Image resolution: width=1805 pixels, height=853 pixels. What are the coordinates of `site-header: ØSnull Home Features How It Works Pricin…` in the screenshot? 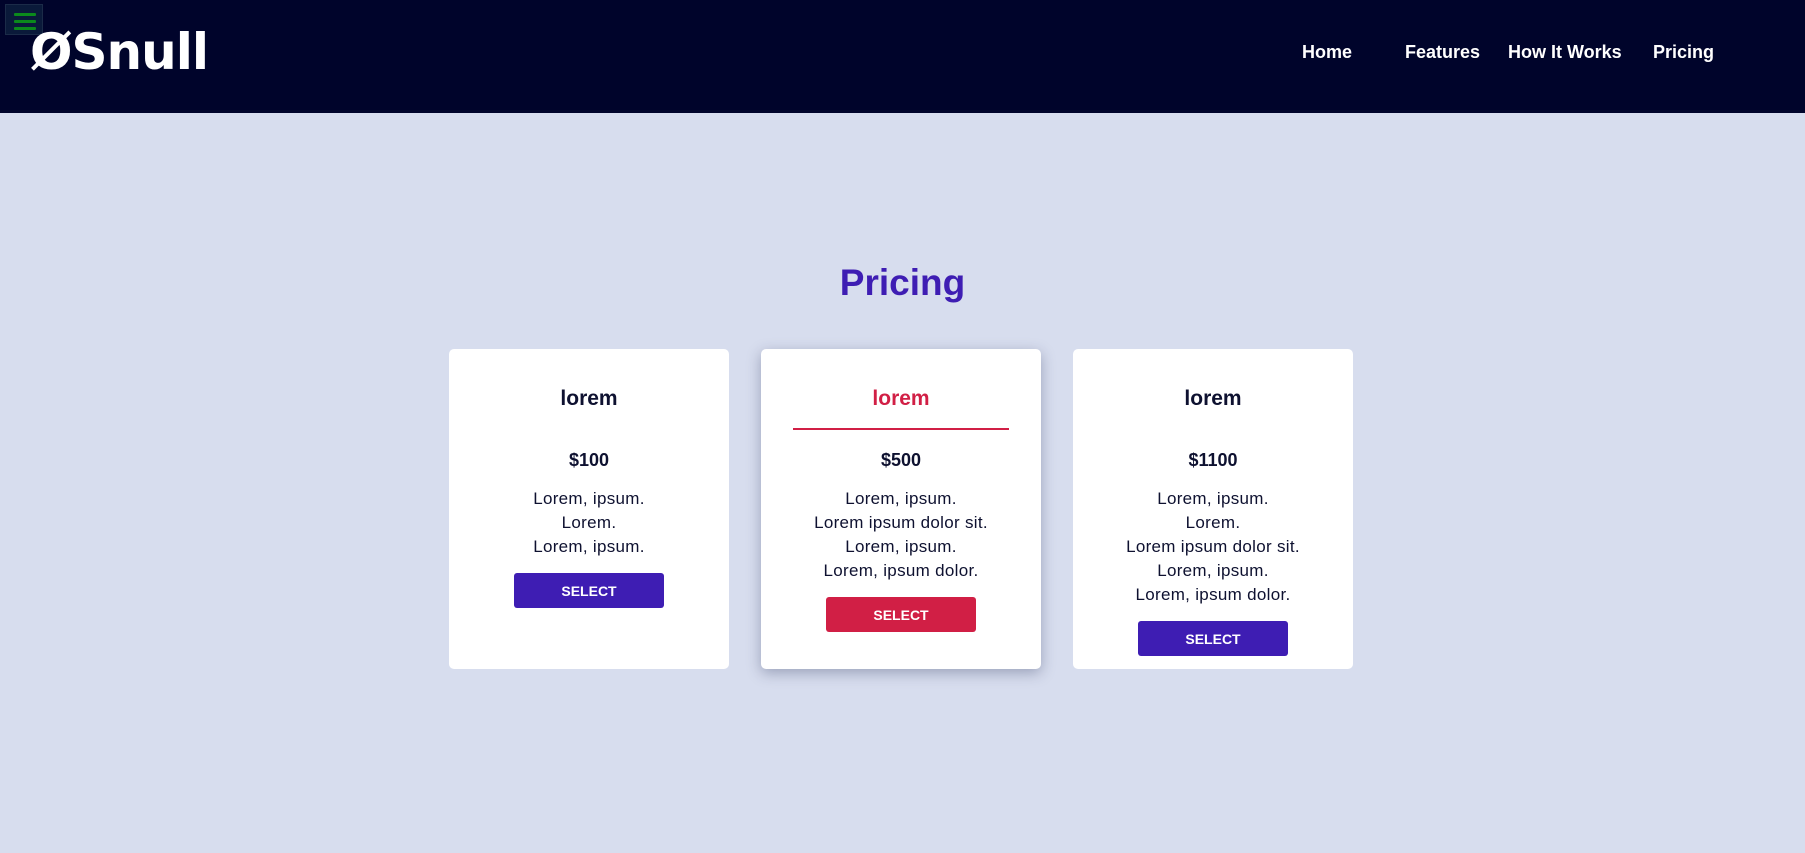 It's located at (902, 56).